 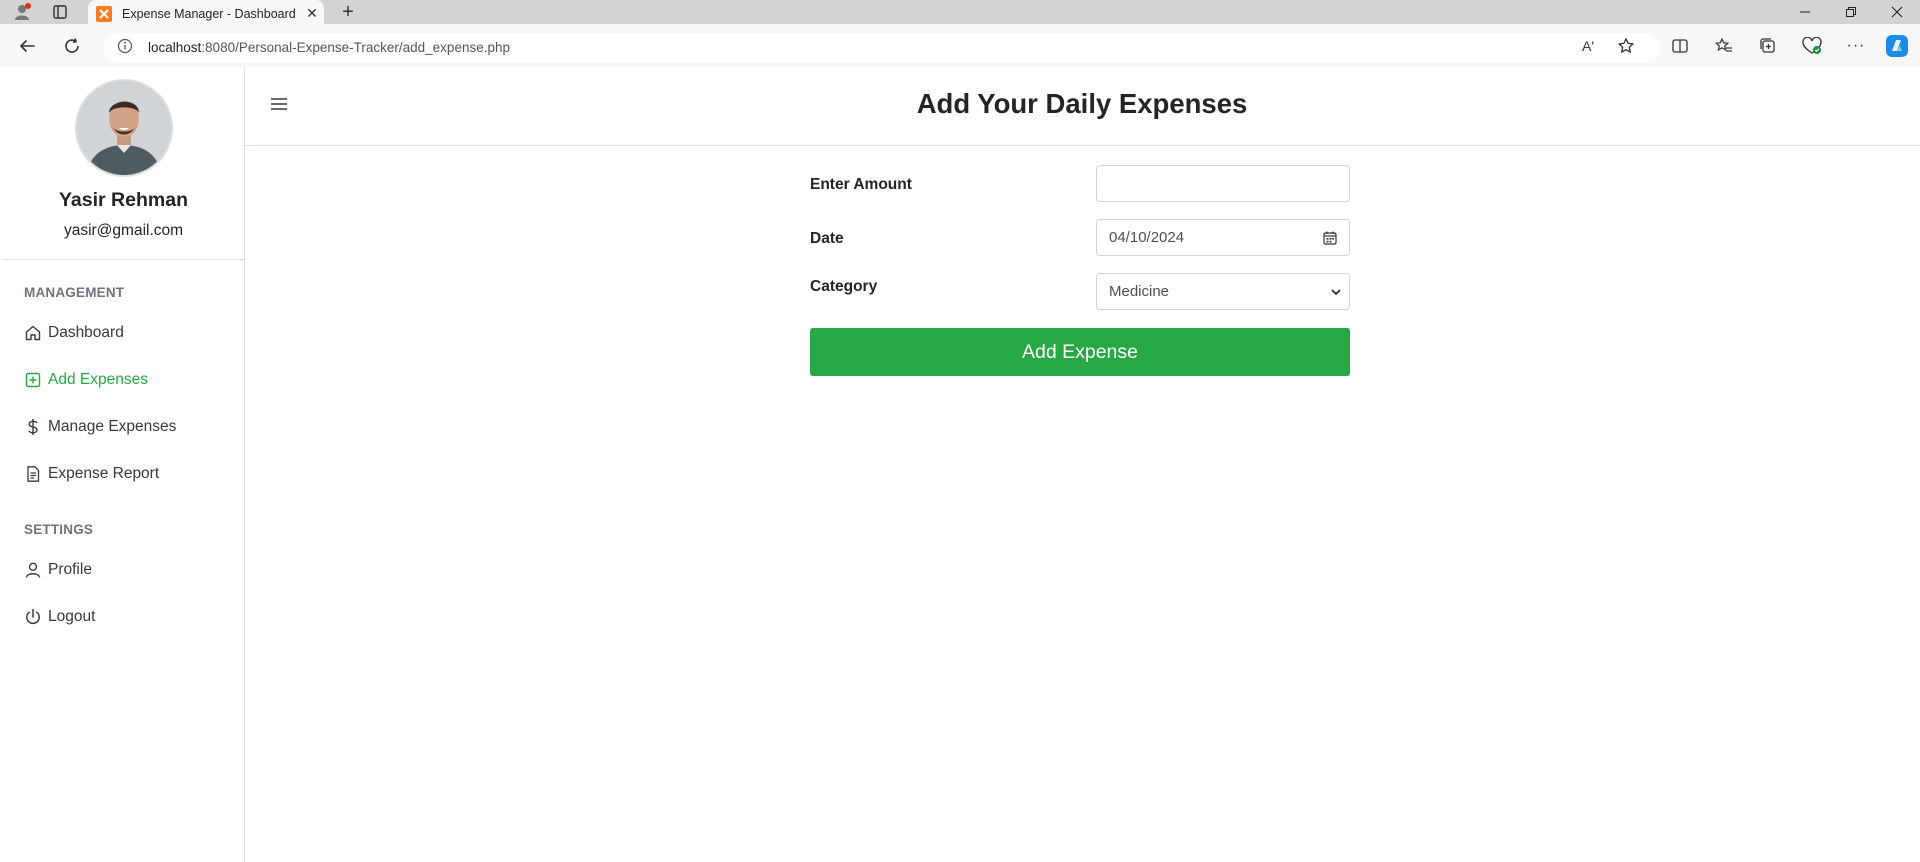 I want to click on category-label: Category, so click(x=844, y=286).